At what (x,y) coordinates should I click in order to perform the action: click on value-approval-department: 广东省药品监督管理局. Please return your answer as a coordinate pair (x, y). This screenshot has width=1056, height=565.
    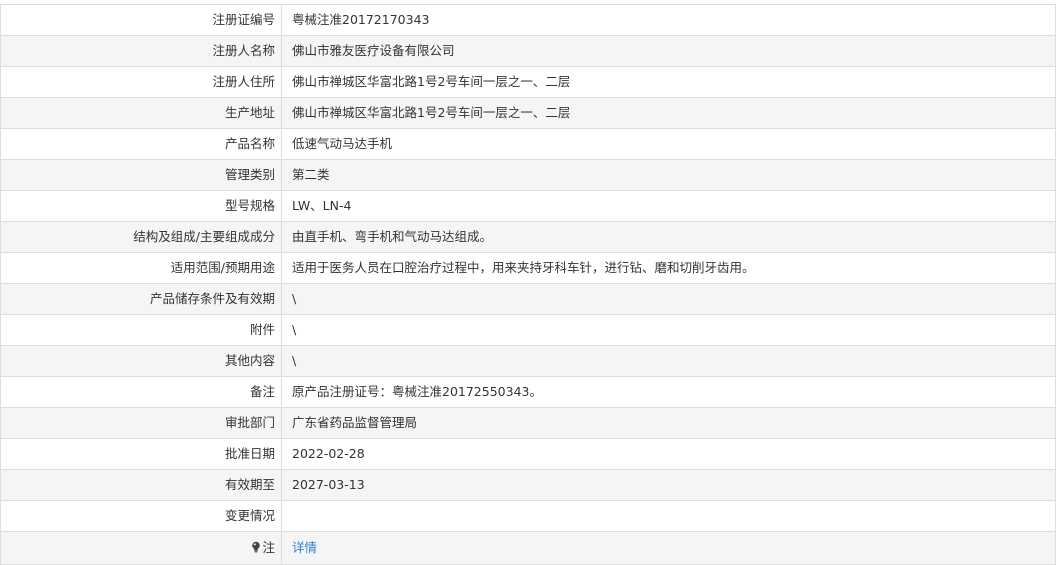
    Looking at the image, I should click on (355, 422).